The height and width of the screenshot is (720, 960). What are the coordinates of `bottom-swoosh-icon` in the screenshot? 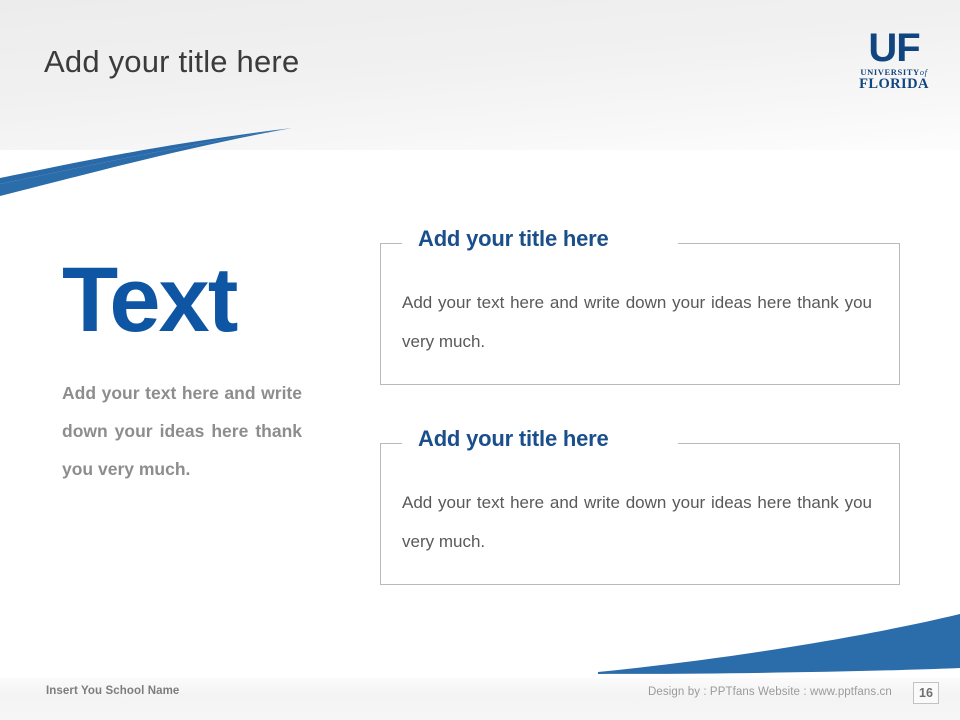 It's located at (779, 644).